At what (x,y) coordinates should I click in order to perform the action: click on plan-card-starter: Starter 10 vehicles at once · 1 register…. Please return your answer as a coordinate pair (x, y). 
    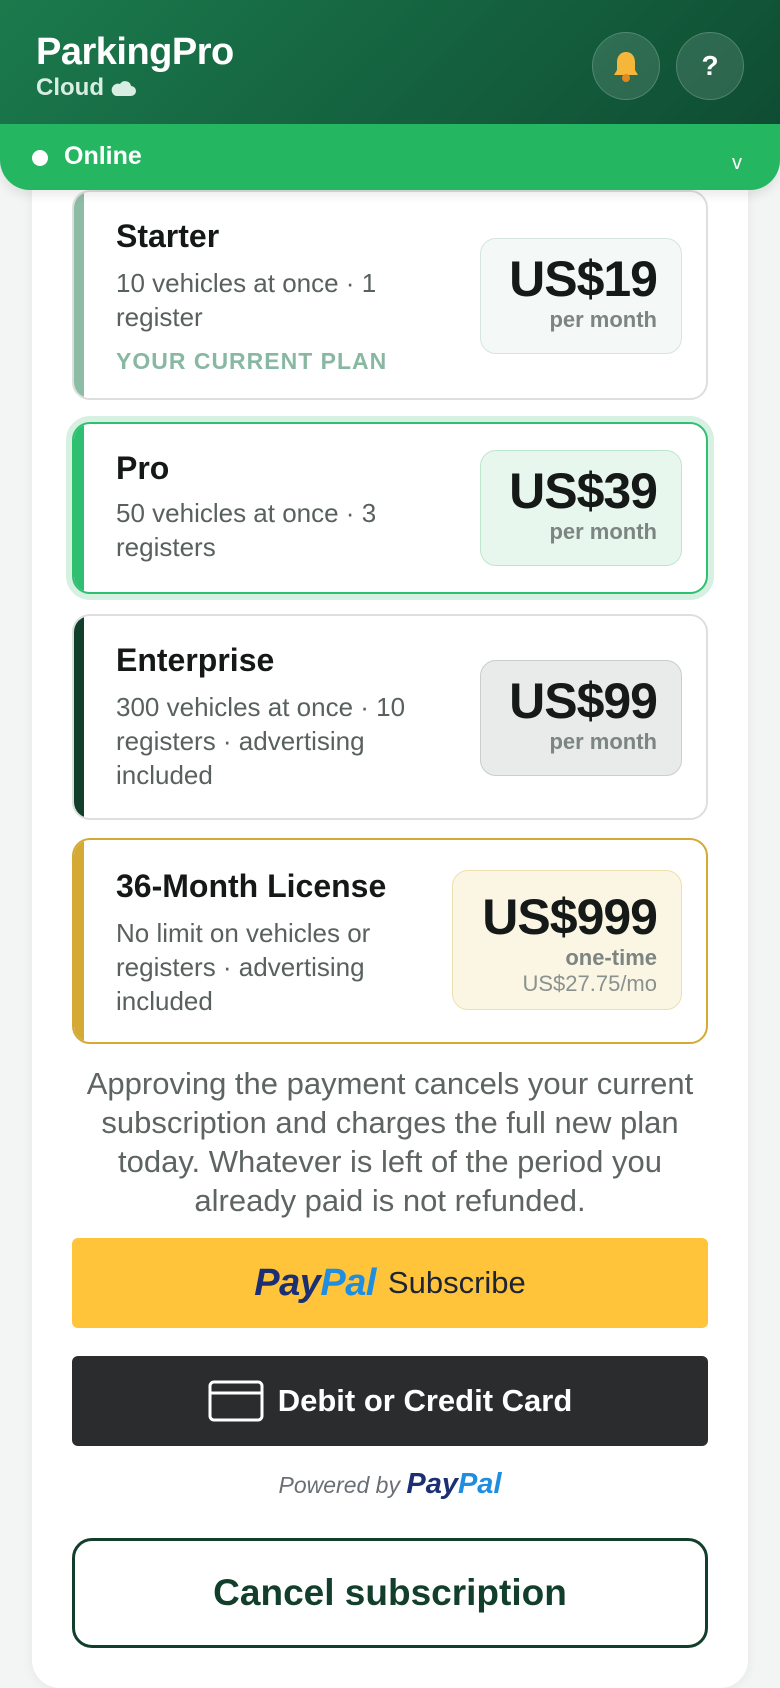
    Looking at the image, I should click on (390, 295).